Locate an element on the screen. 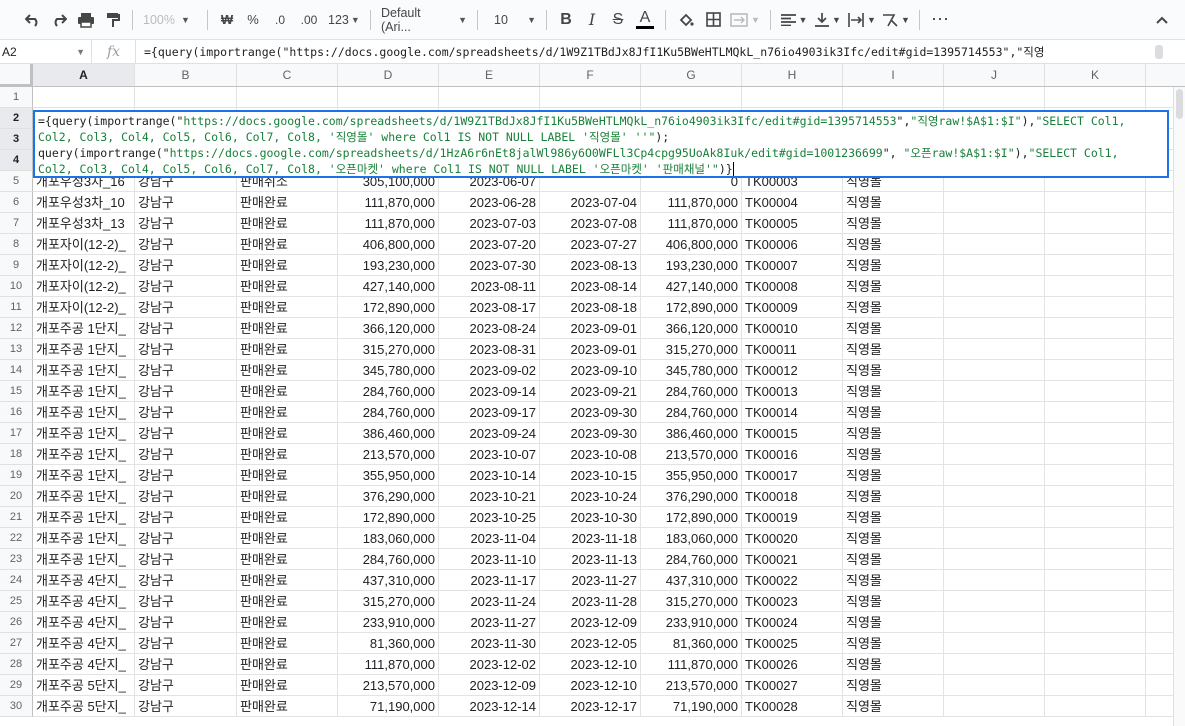 Image resolution: width=1185 pixels, height=726 pixels. cell-f: 2023-10-15 is located at coordinates (590, 475).